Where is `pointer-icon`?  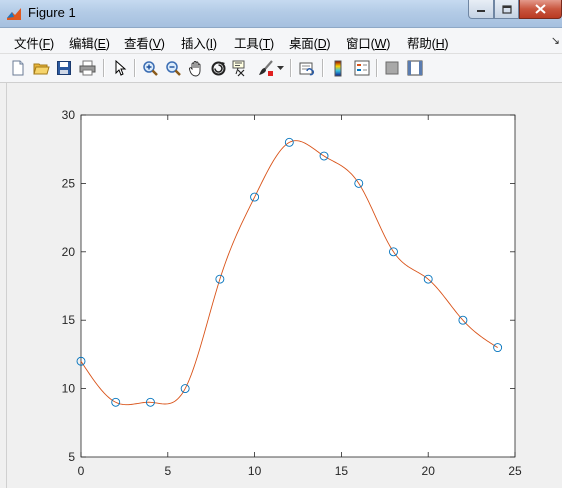
pointer-icon is located at coordinates (121, 68).